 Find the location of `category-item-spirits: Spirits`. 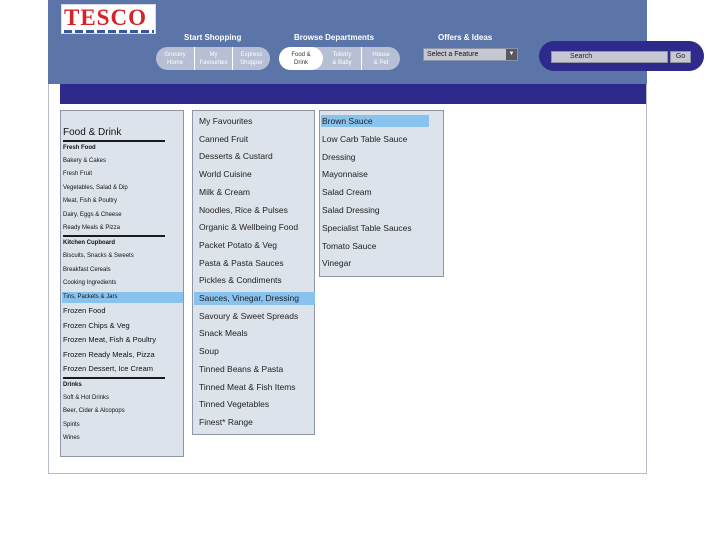

category-item-spirits: Spirits is located at coordinates (122, 425).